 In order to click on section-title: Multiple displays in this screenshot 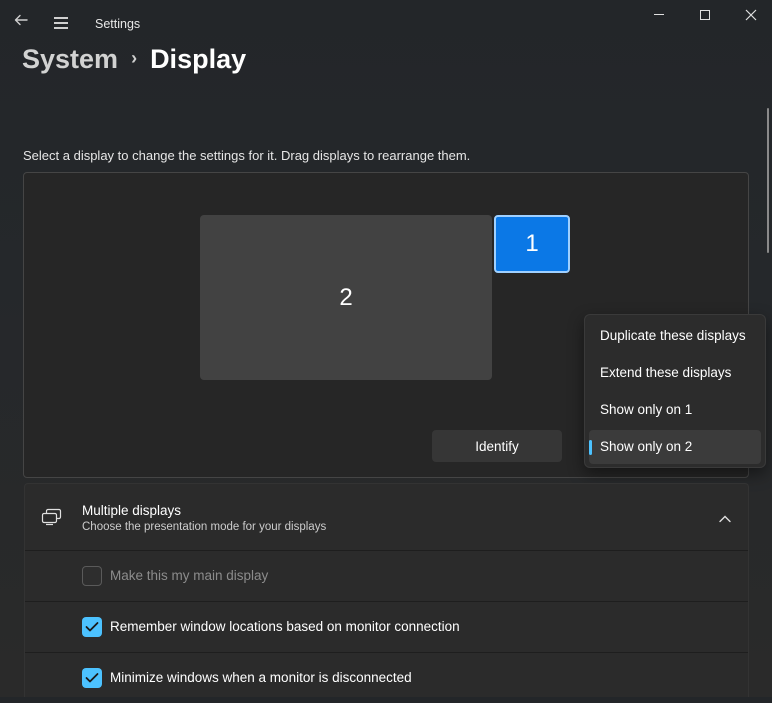, I will do `click(132, 510)`.